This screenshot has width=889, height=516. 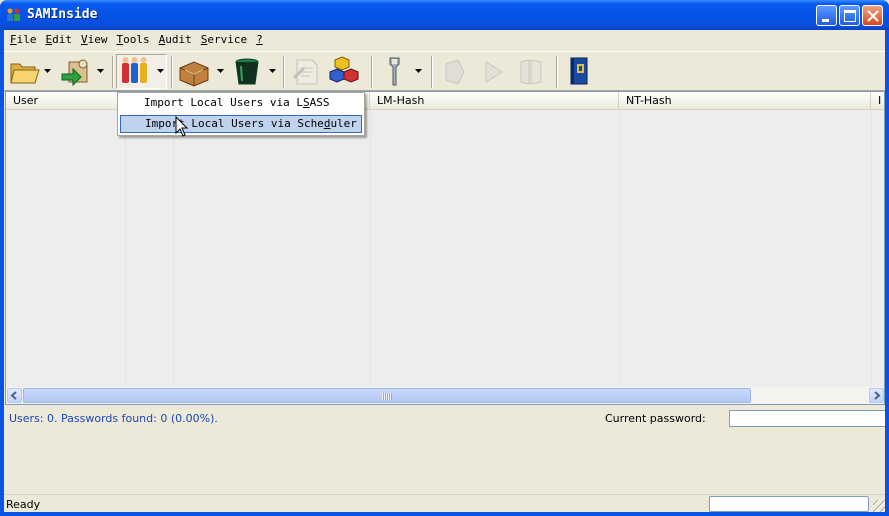 I want to click on trash-icon, so click(x=247, y=71).